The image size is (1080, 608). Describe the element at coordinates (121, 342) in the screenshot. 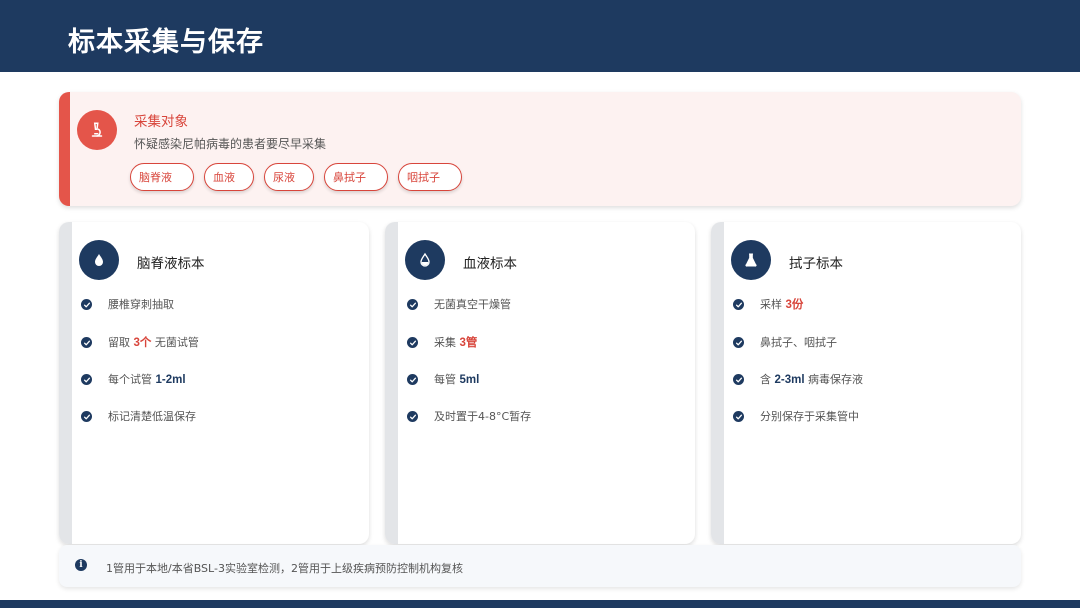

I see `item-text-part: 留取` at that location.